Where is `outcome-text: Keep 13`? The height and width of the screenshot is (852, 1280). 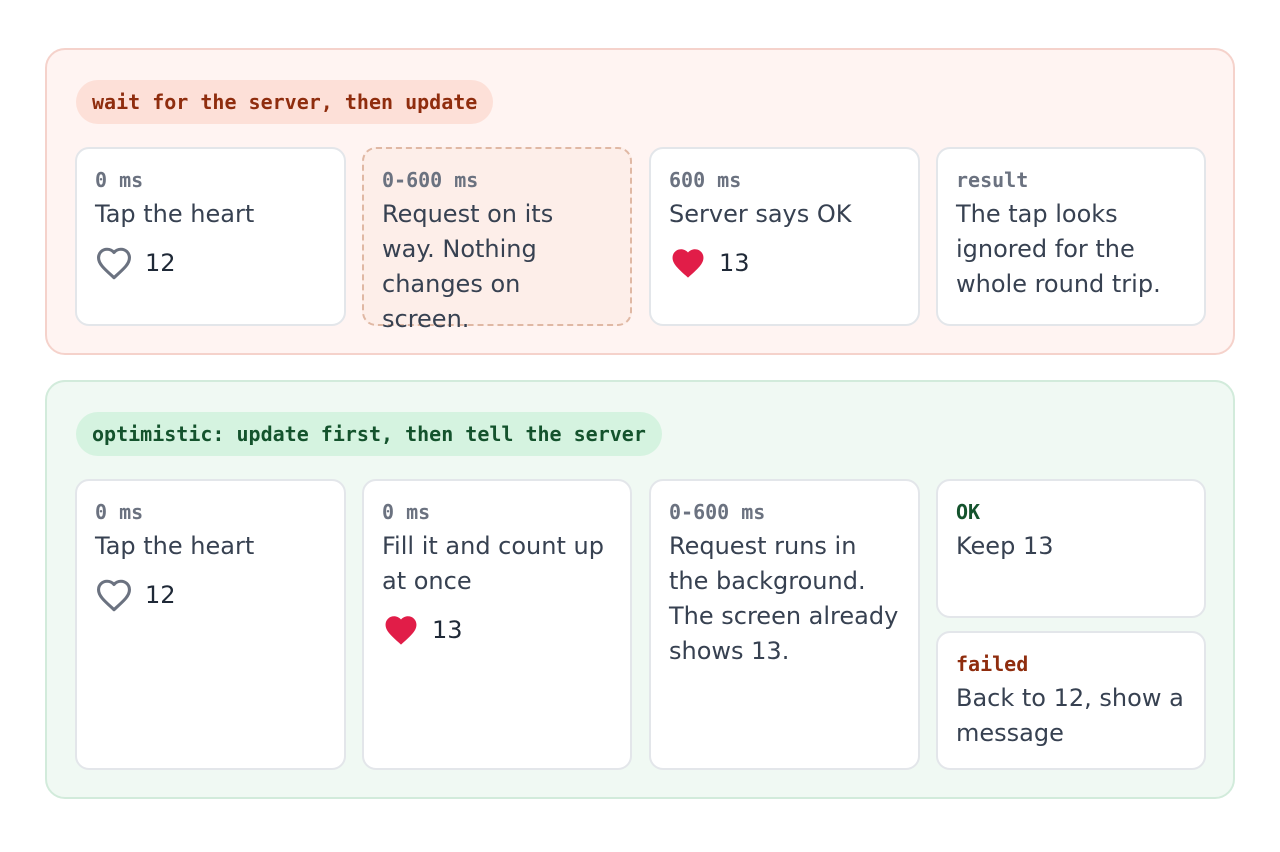 outcome-text: Keep 13 is located at coordinates (1005, 546).